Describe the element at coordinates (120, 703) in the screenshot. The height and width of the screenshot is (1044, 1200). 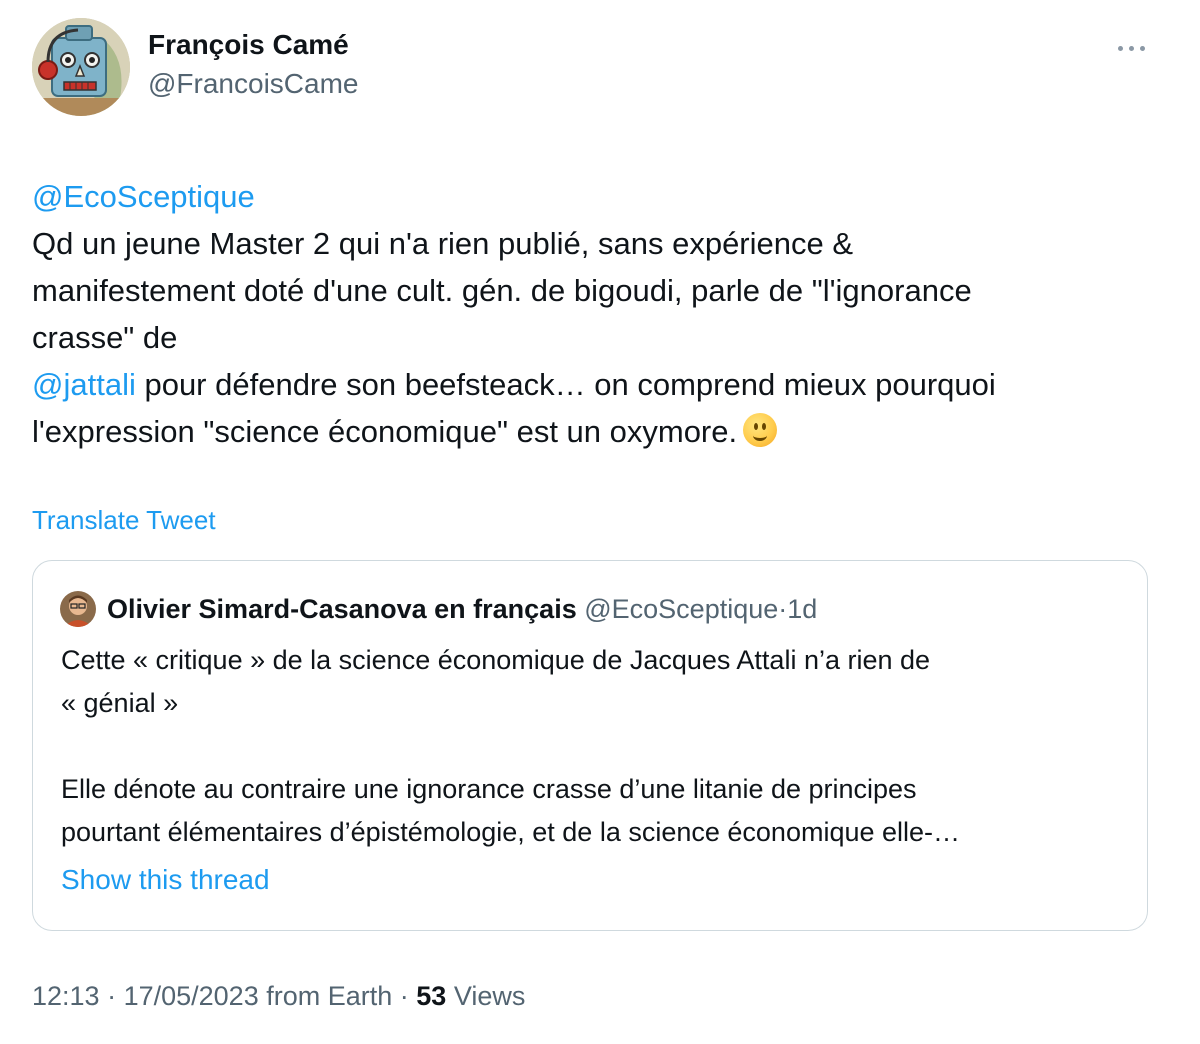
I see `quote-line: « génial »` at that location.